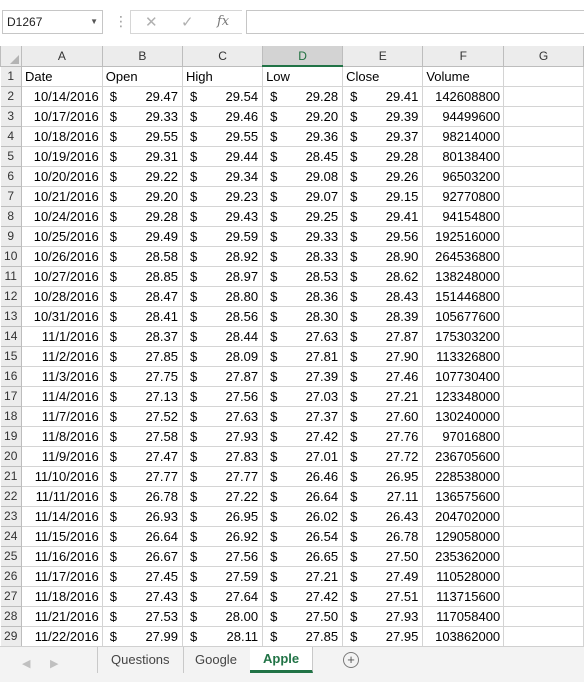  I want to click on cell-close: $29.15, so click(383, 196).